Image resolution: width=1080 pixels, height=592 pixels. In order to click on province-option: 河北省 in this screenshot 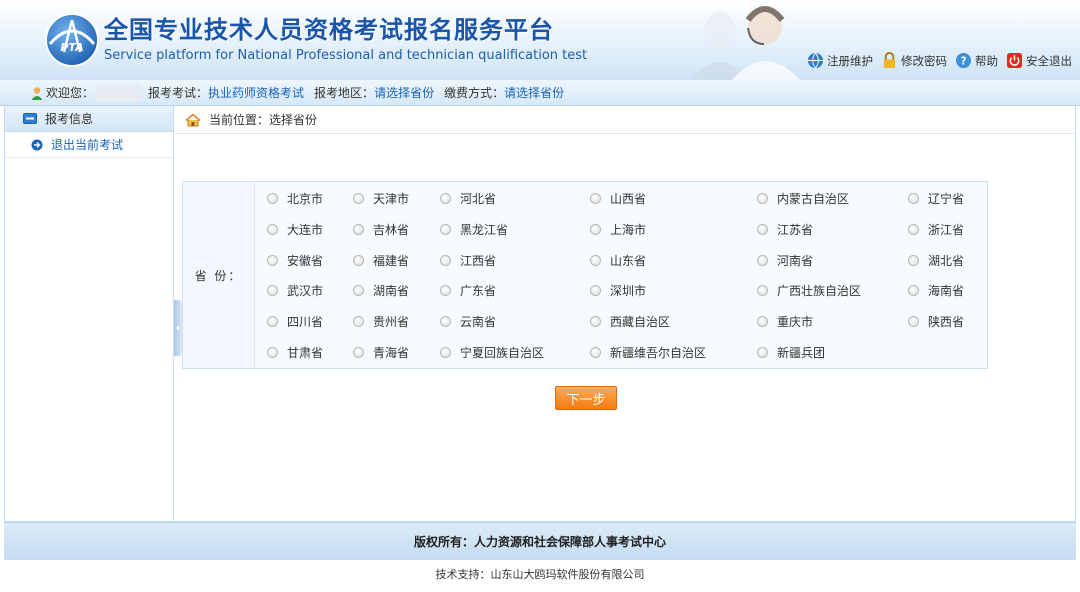, I will do `click(468, 198)`.